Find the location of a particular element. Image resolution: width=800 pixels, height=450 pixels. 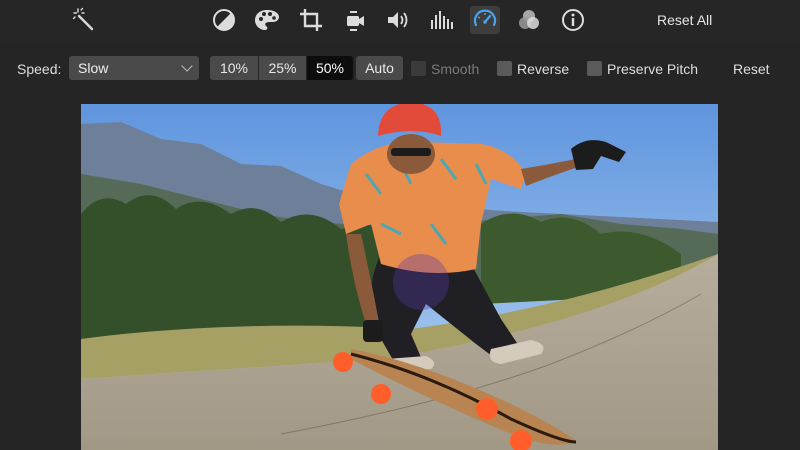

smooth-checkbox is located at coordinates (418, 68).